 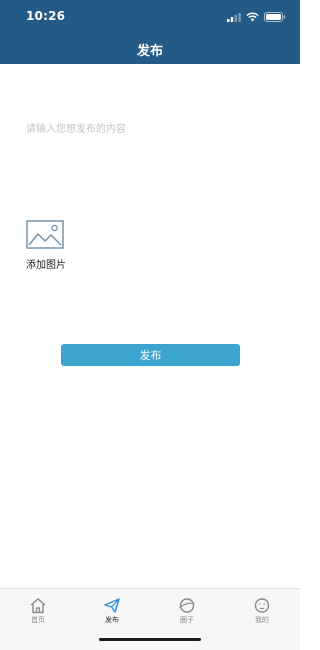 I want to click on publish-button: 发布, so click(x=150, y=355).